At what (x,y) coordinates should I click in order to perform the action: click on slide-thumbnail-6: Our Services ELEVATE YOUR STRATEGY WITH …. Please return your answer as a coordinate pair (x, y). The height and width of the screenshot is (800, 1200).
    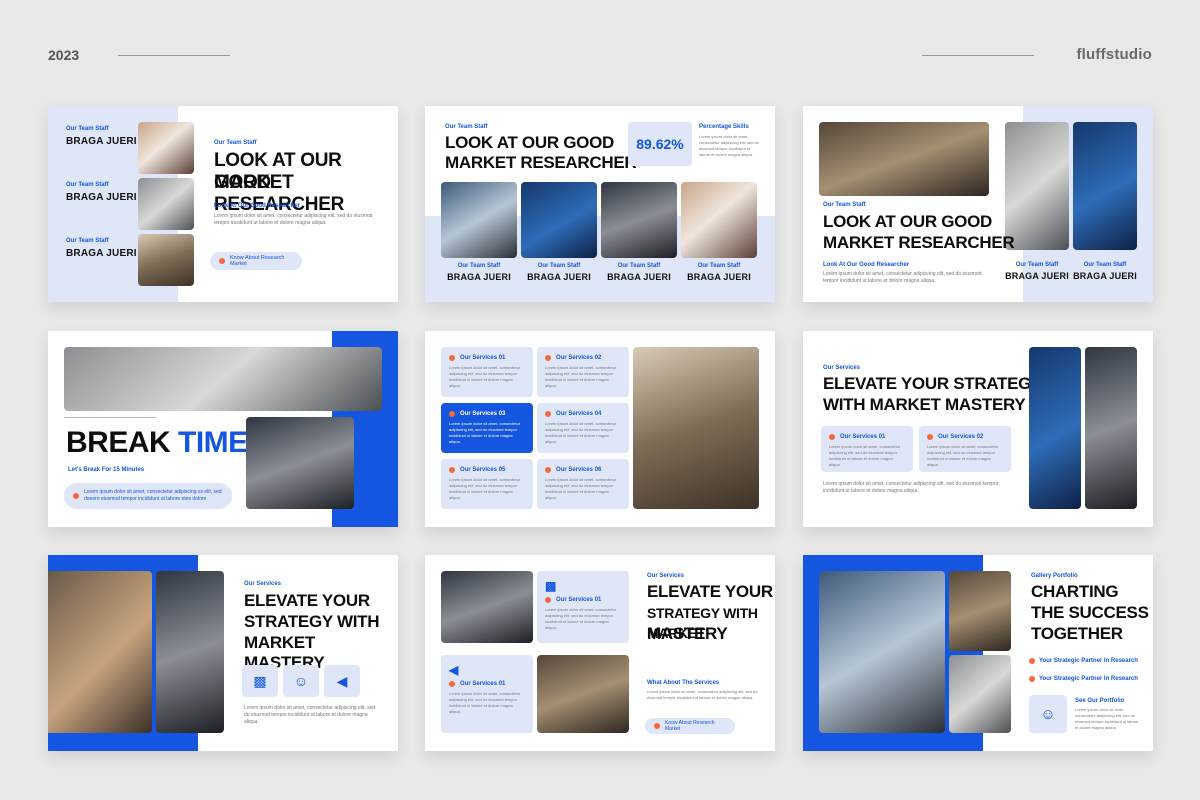
    Looking at the image, I should click on (978, 429).